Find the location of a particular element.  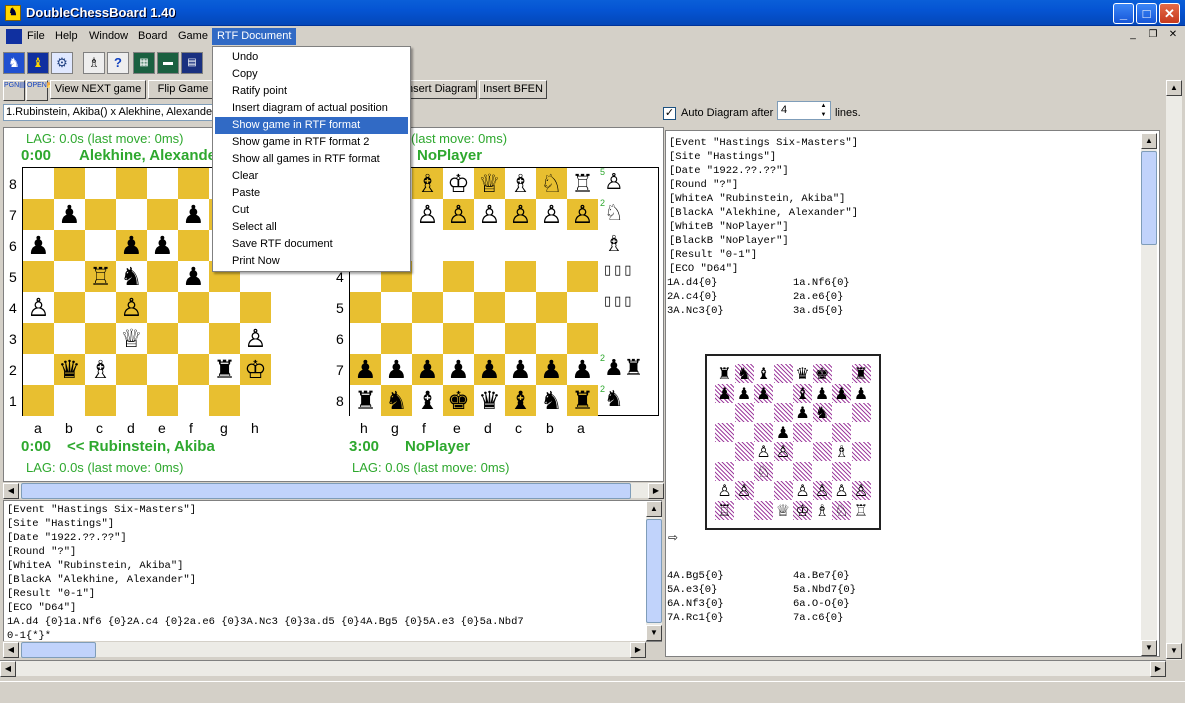

spinner-up-icon: ▲ is located at coordinates (823, 106).